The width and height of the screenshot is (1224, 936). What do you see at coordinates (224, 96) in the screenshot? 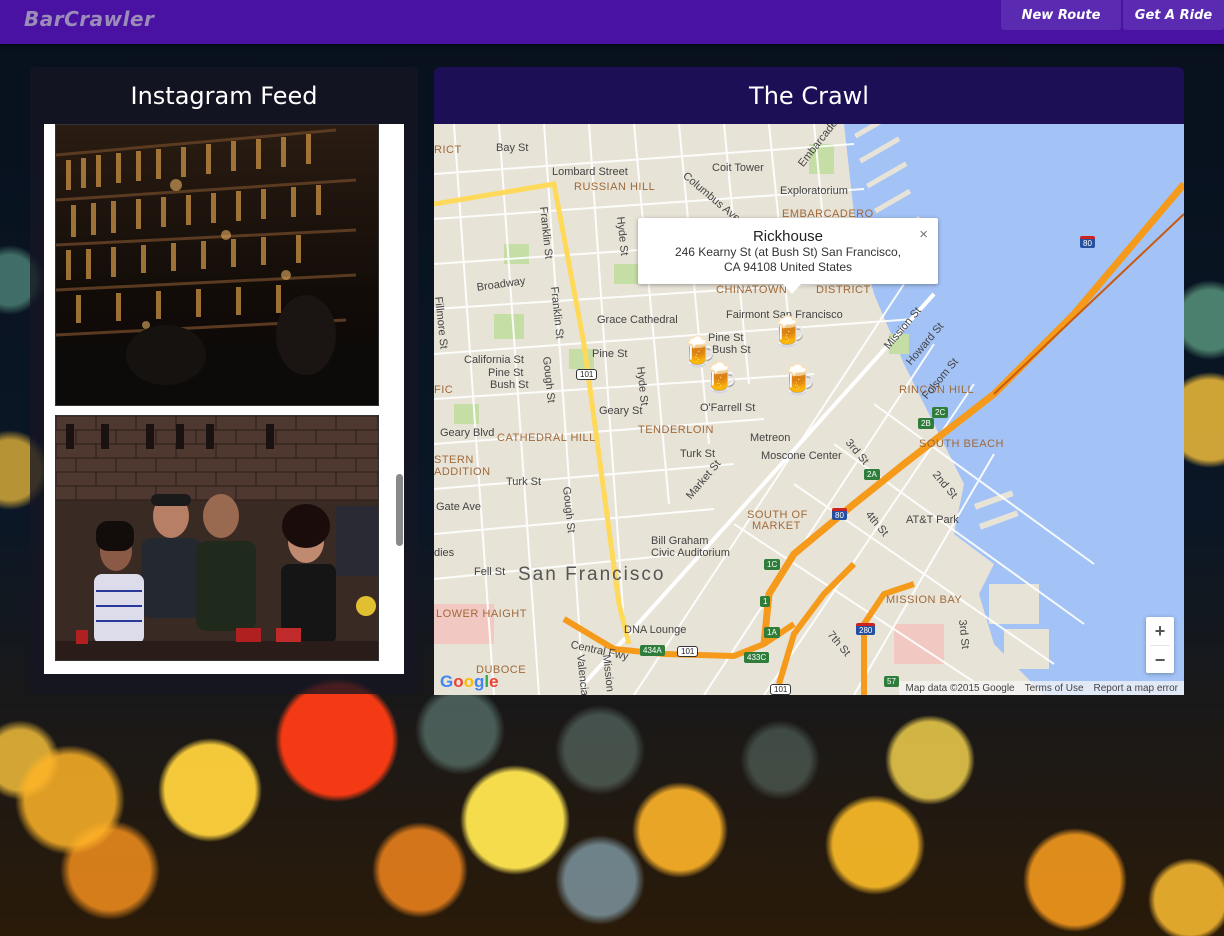
I see `instagram-feed-title: Instagram Feed` at bounding box center [224, 96].